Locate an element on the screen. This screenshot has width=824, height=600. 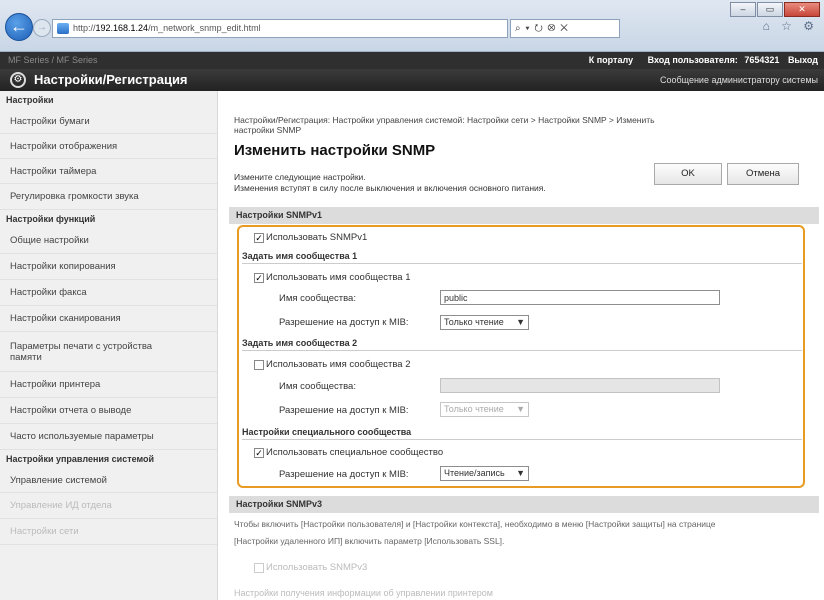
settings-gear-icon: ⚙ is located at coordinates (18, 80).